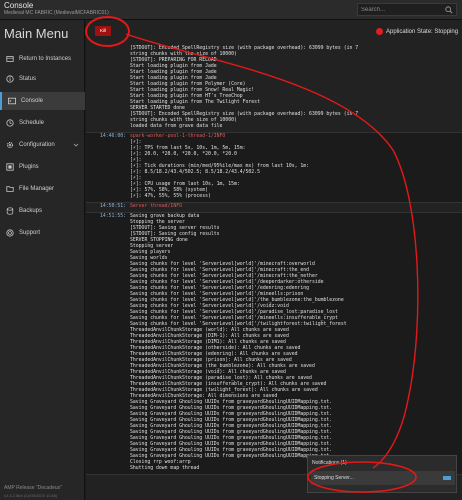 This screenshot has width=462, height=500. I want to click on sidebar-item-file-manager: File Manager, so click(42, 189).